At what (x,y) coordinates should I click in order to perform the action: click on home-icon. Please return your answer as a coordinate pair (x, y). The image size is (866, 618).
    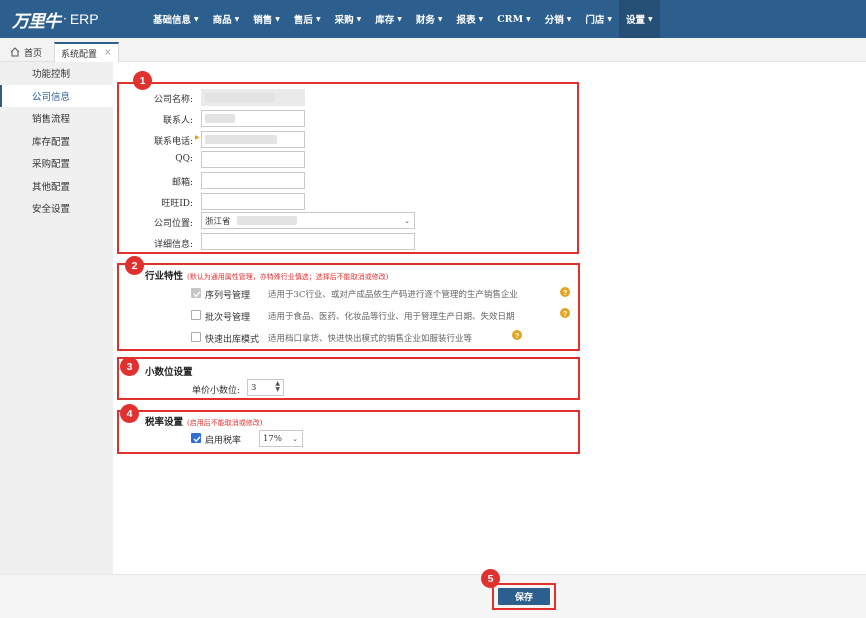
    Looking at the image, I should click on (15, 52).